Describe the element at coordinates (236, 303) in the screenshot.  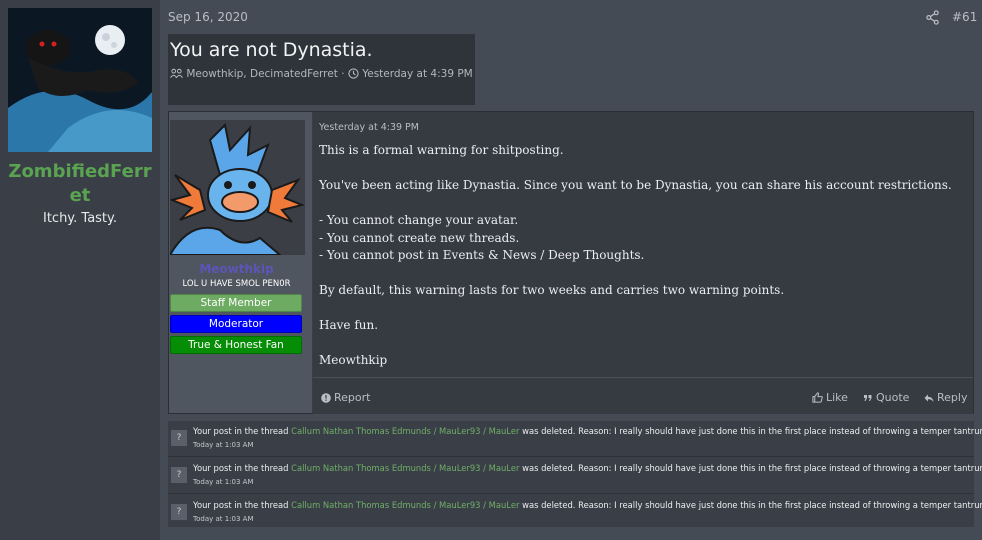
I see `staff-member-banner: Staff Member` at that location.